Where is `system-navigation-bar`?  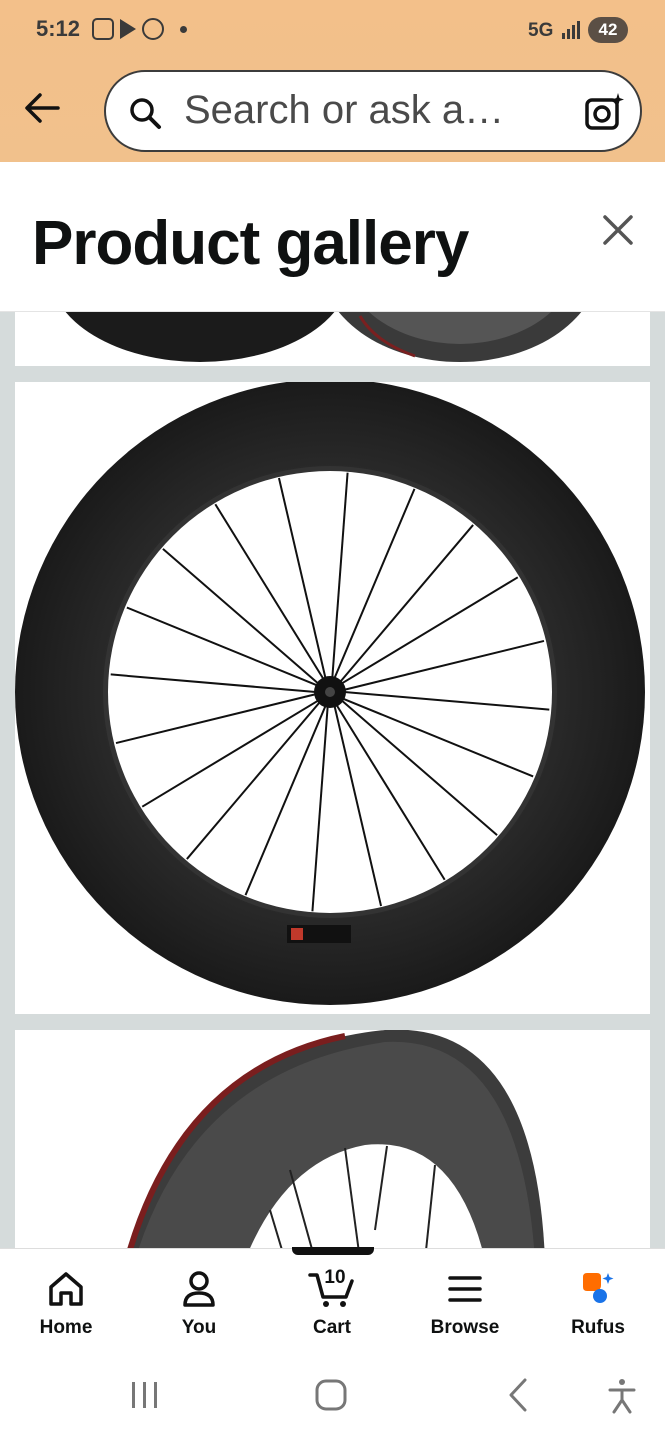
system-navigation-bar is located at coordinates (384, 1396).